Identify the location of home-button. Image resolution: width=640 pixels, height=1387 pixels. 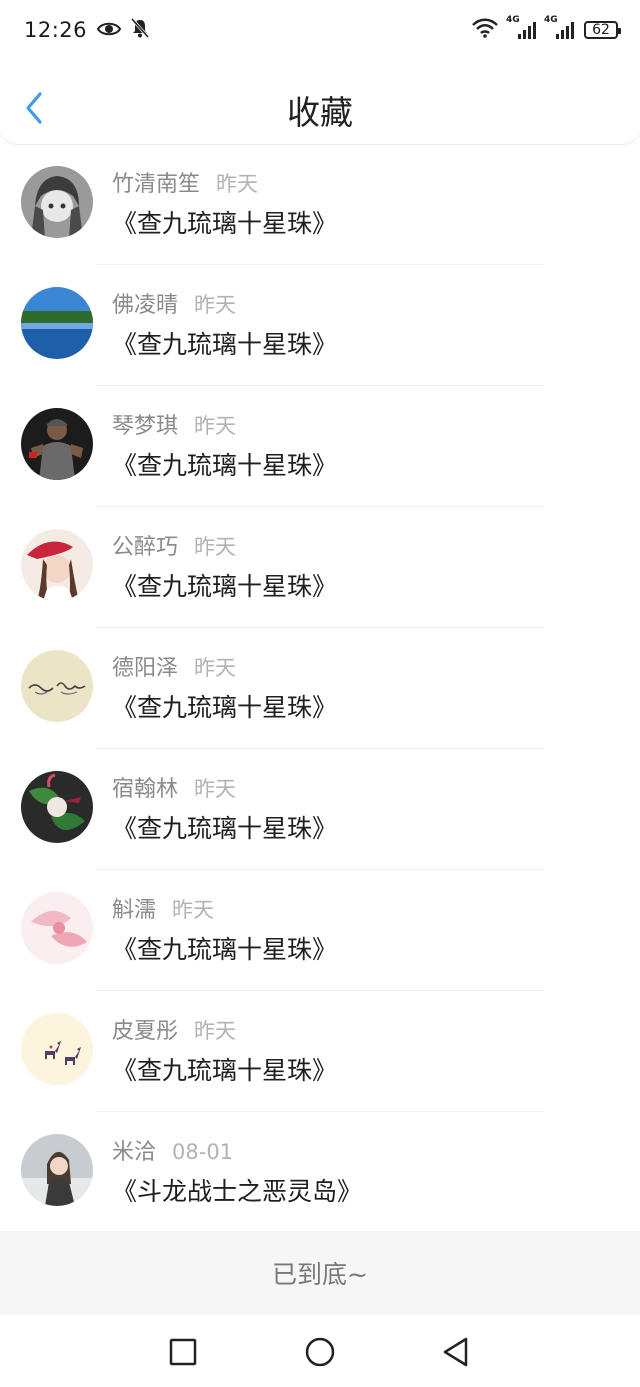
(320, 1352).